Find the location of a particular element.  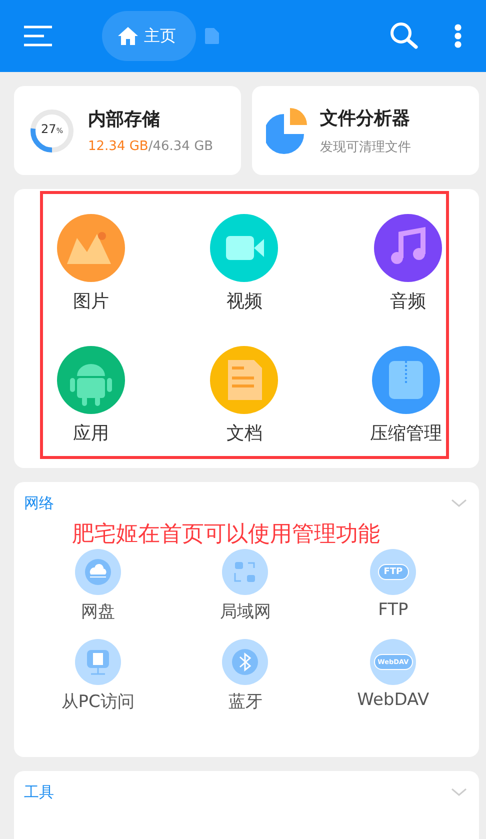

network-item: 网盘 is located at coordinates (98, 586).